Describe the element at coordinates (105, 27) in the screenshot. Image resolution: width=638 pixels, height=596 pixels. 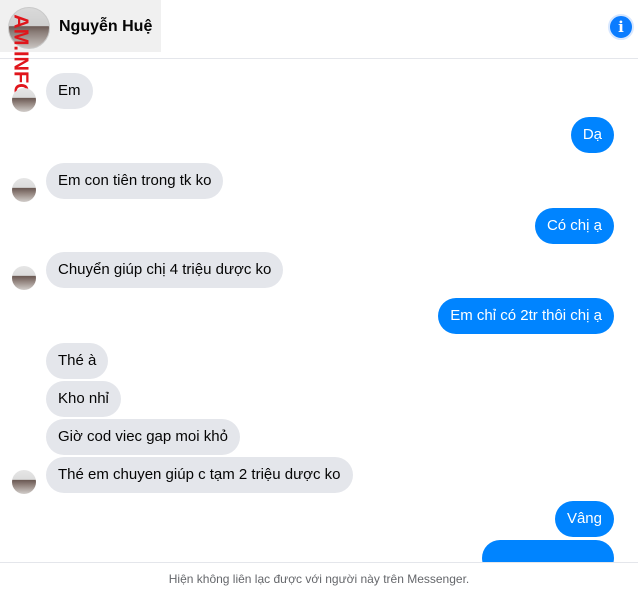
I see `contact-name: Nguyễn Huệ` at that location.